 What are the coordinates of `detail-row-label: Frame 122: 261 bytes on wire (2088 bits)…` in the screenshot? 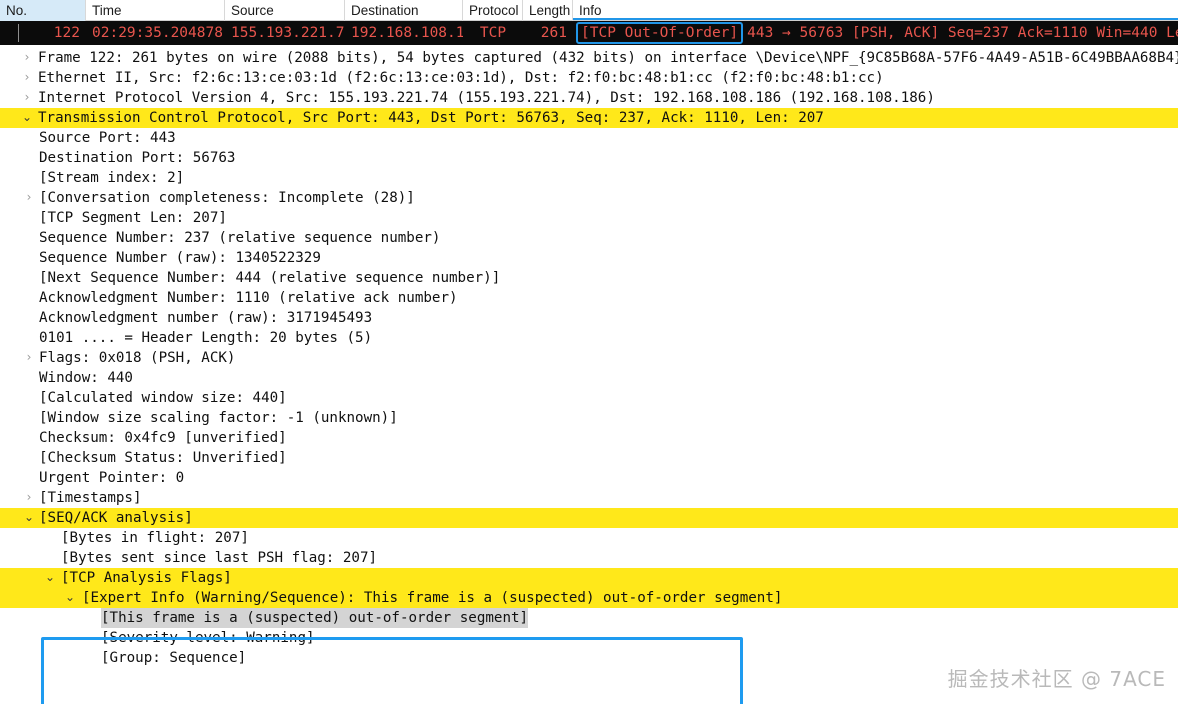 It's located at (608, 58).